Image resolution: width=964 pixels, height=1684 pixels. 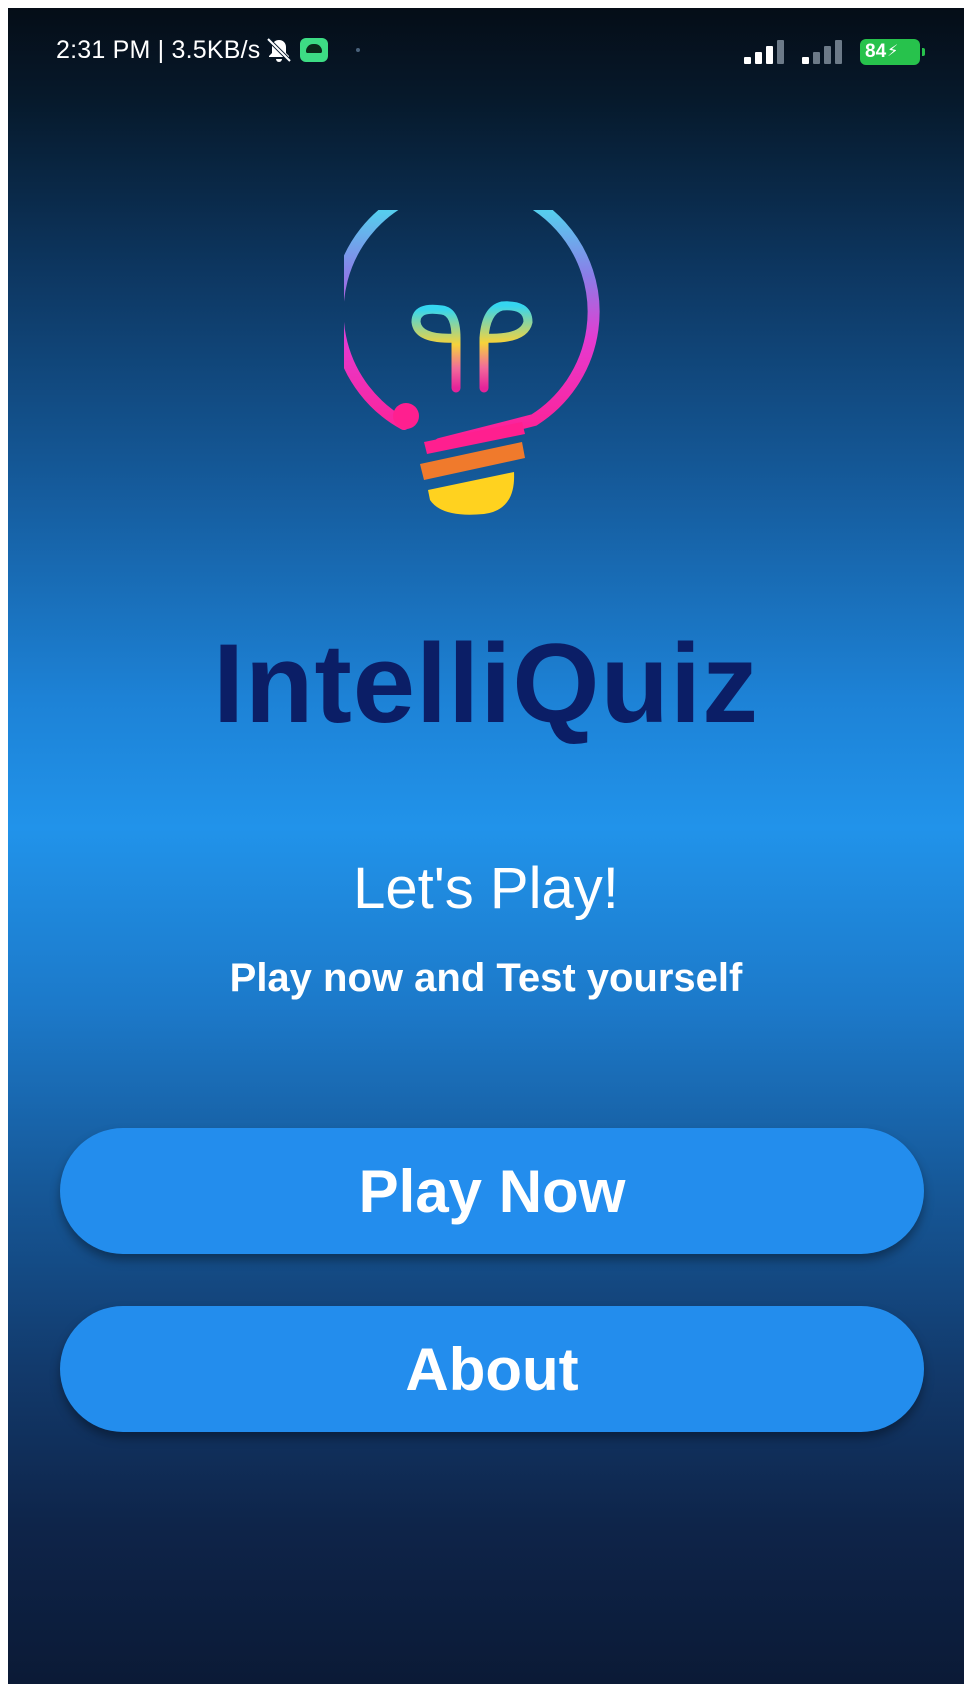 What do you see at coordinates (358, 50) in the screenshot?
I see `notification-dot-icon` at bounding box center [358, 50].